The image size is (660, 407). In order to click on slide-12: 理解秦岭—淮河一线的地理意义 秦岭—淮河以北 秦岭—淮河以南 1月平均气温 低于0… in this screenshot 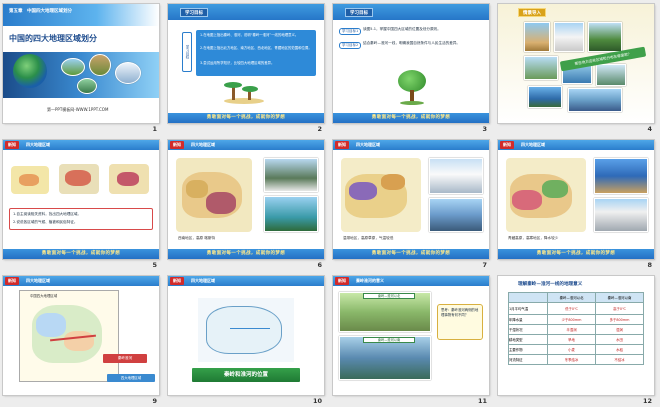, I will do `click(576, 335)`.